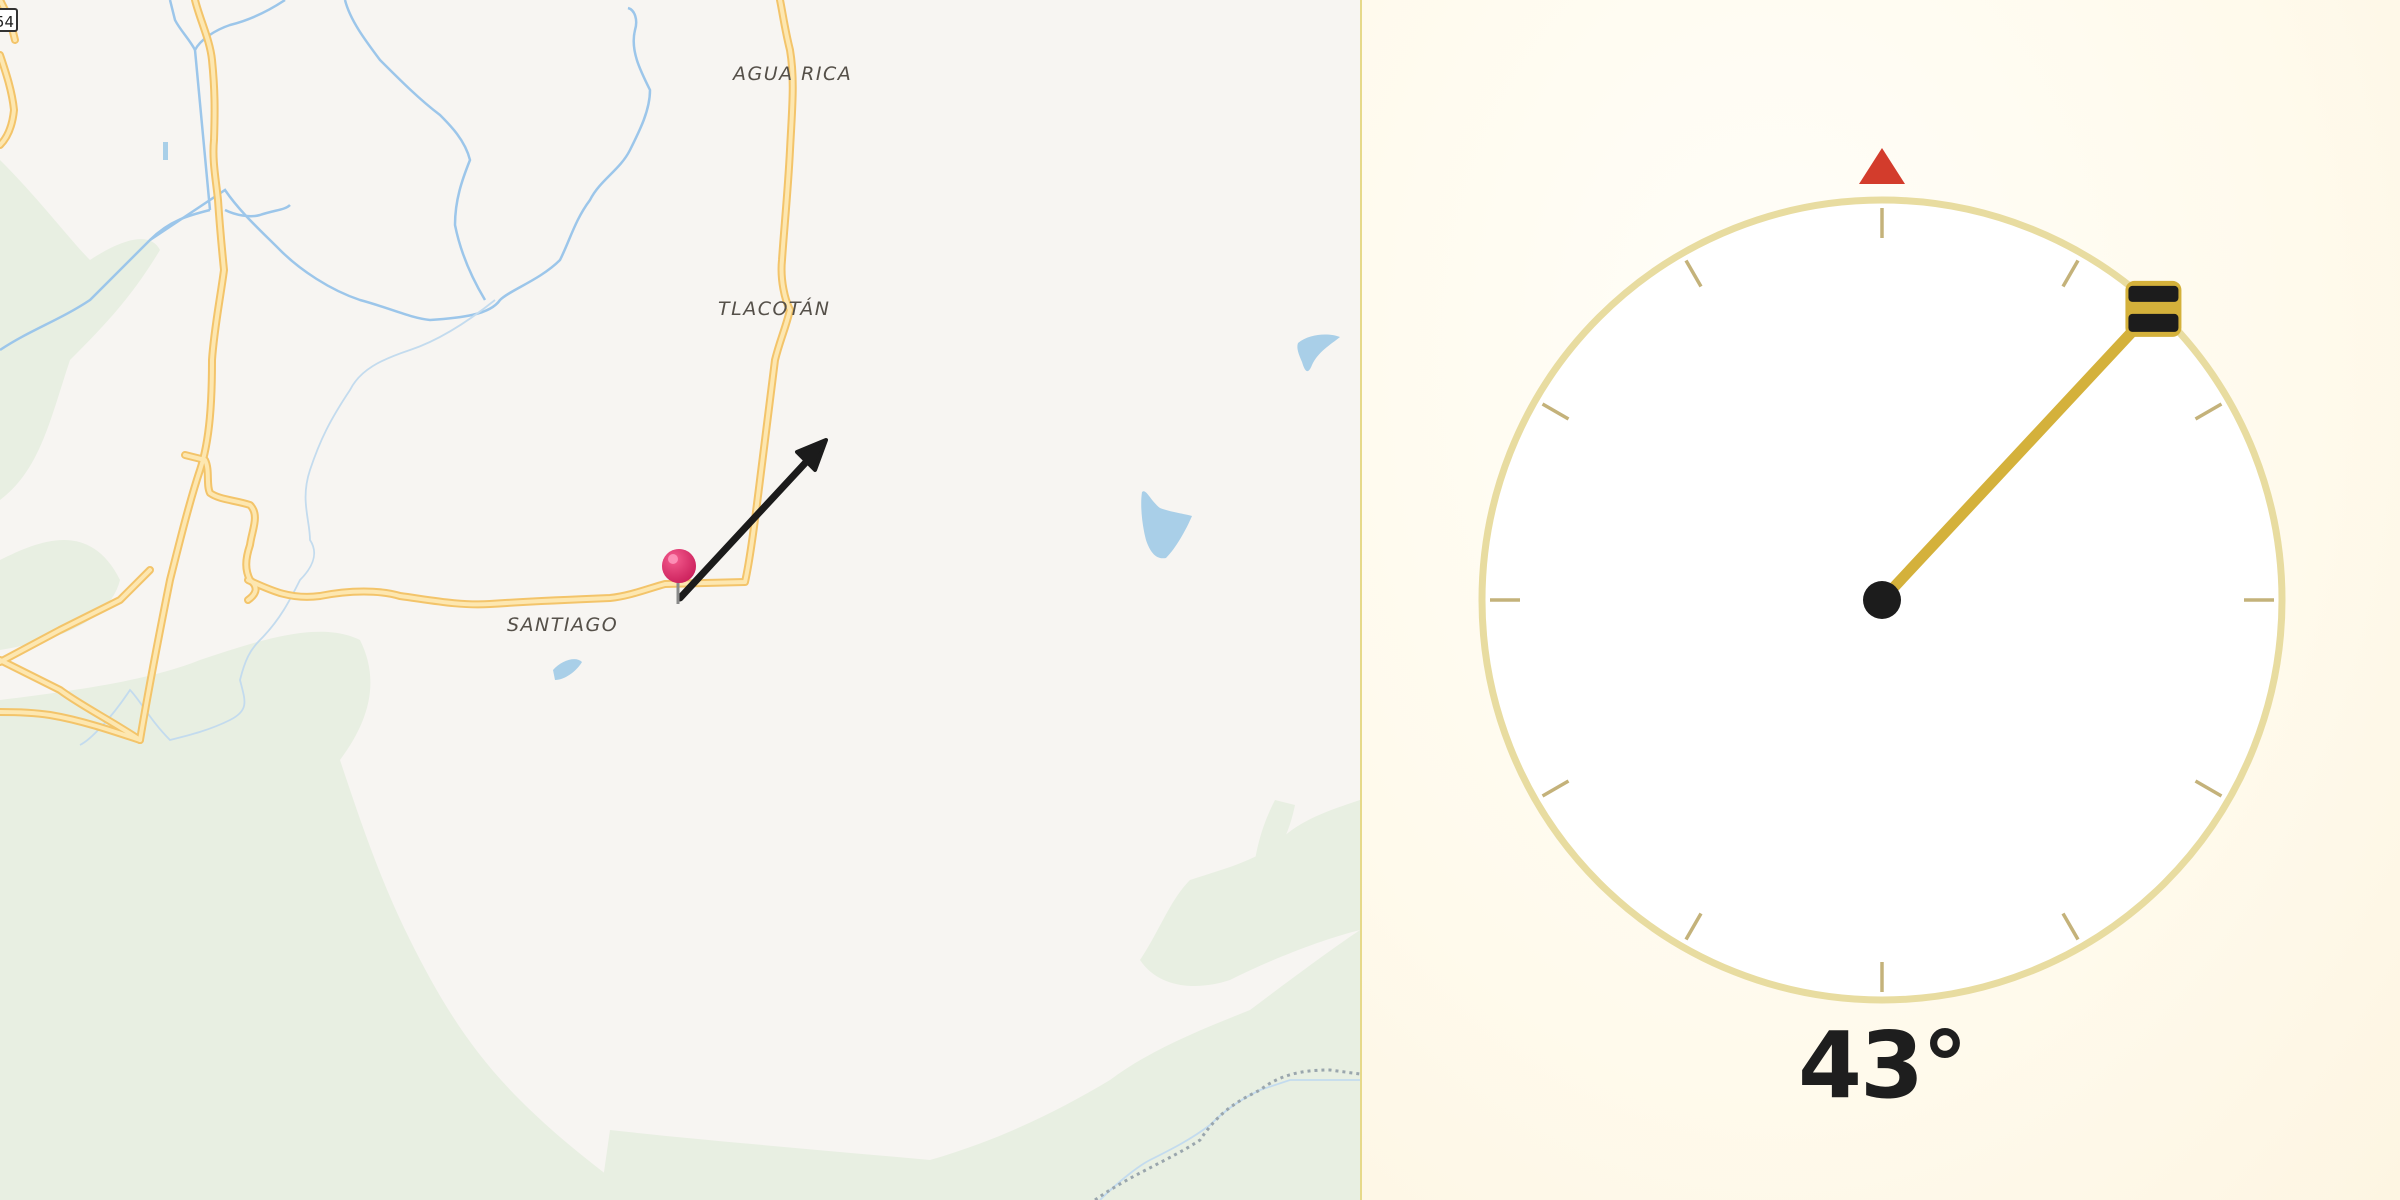 The image size is (2400, 1200). Describe the element at coordinates (1882, 1065) in the screenshot. I see `heading-readout: 43°` at that location.